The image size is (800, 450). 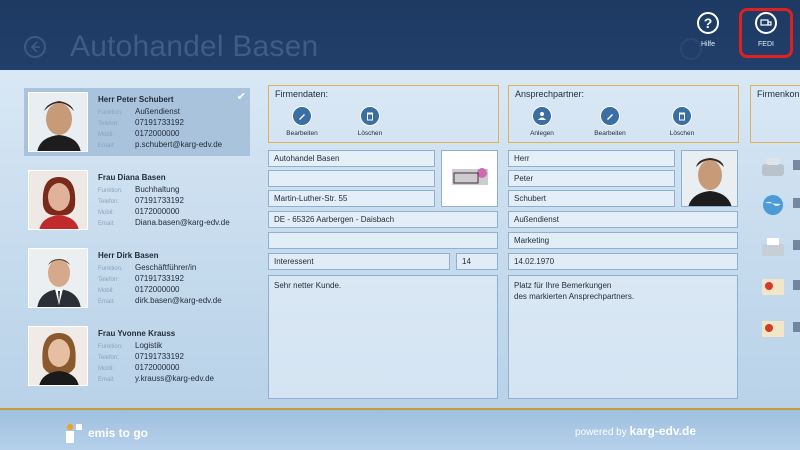 What do you see at coordinates (351, 158) in the screenshot?
I see `company-name-field: Autohandel Basen` at bounding box center [351, 158].